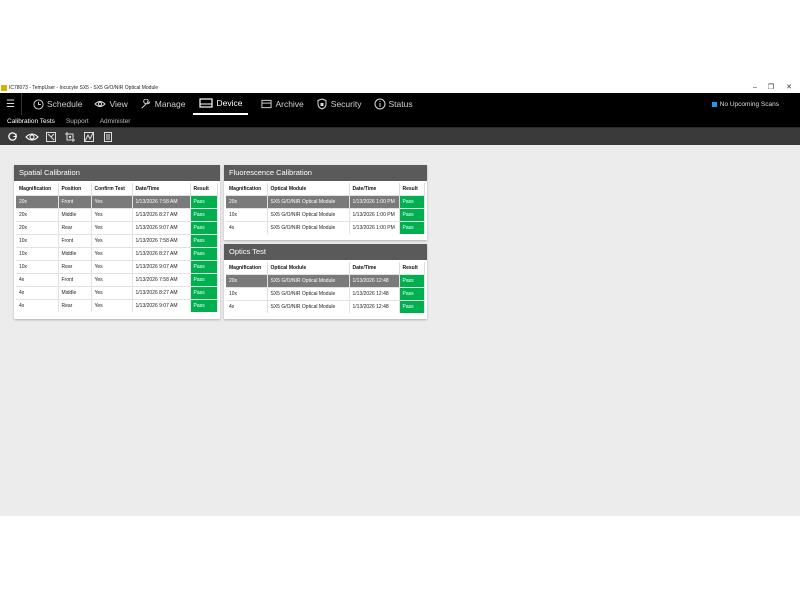  Describe the element at coordinates (749, 104) in the screenshot. I see `upcoming-scans-label: No Upcoming Scans` at that location.